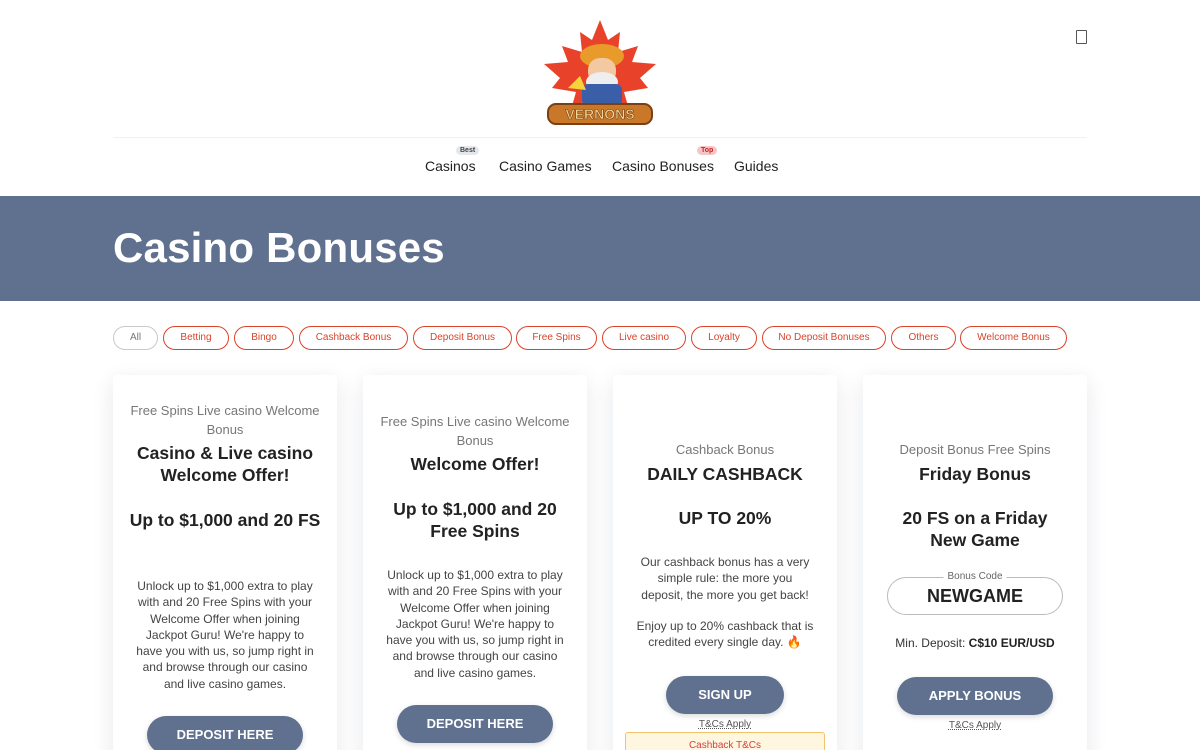 The height and width of the screenshot is (750, 1200). What do you see at coordinates (225, 464) in the screenshot?
I see `card-title: Casino & Live casino Welcome Offer!` at bounding box center [225, 464].